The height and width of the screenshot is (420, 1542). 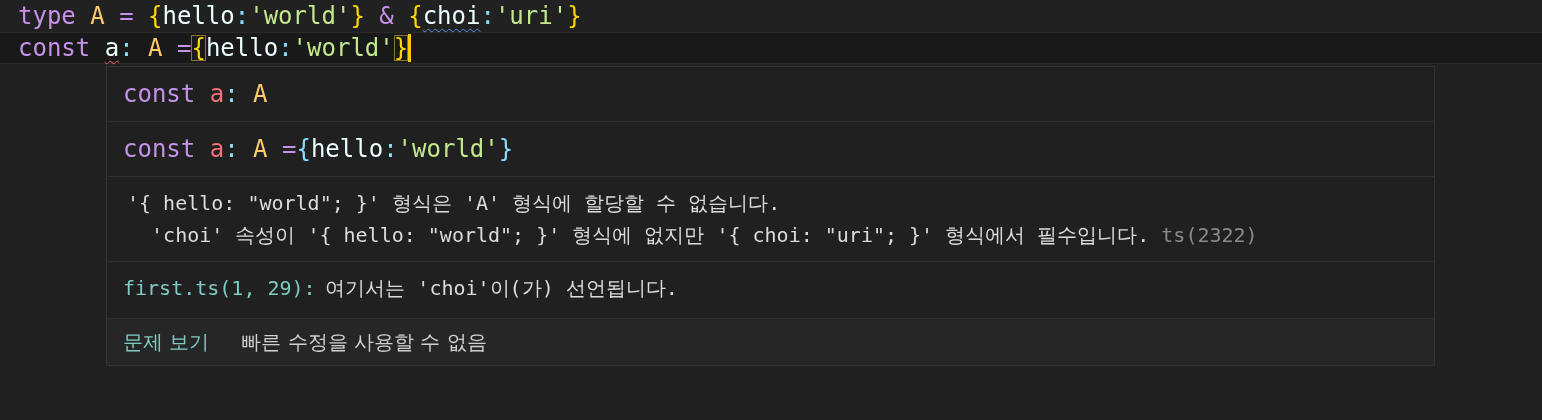 I want to click on code-line: type A = {hello:'world'} & {choi:'uri'}, so click(x=300, y=16).